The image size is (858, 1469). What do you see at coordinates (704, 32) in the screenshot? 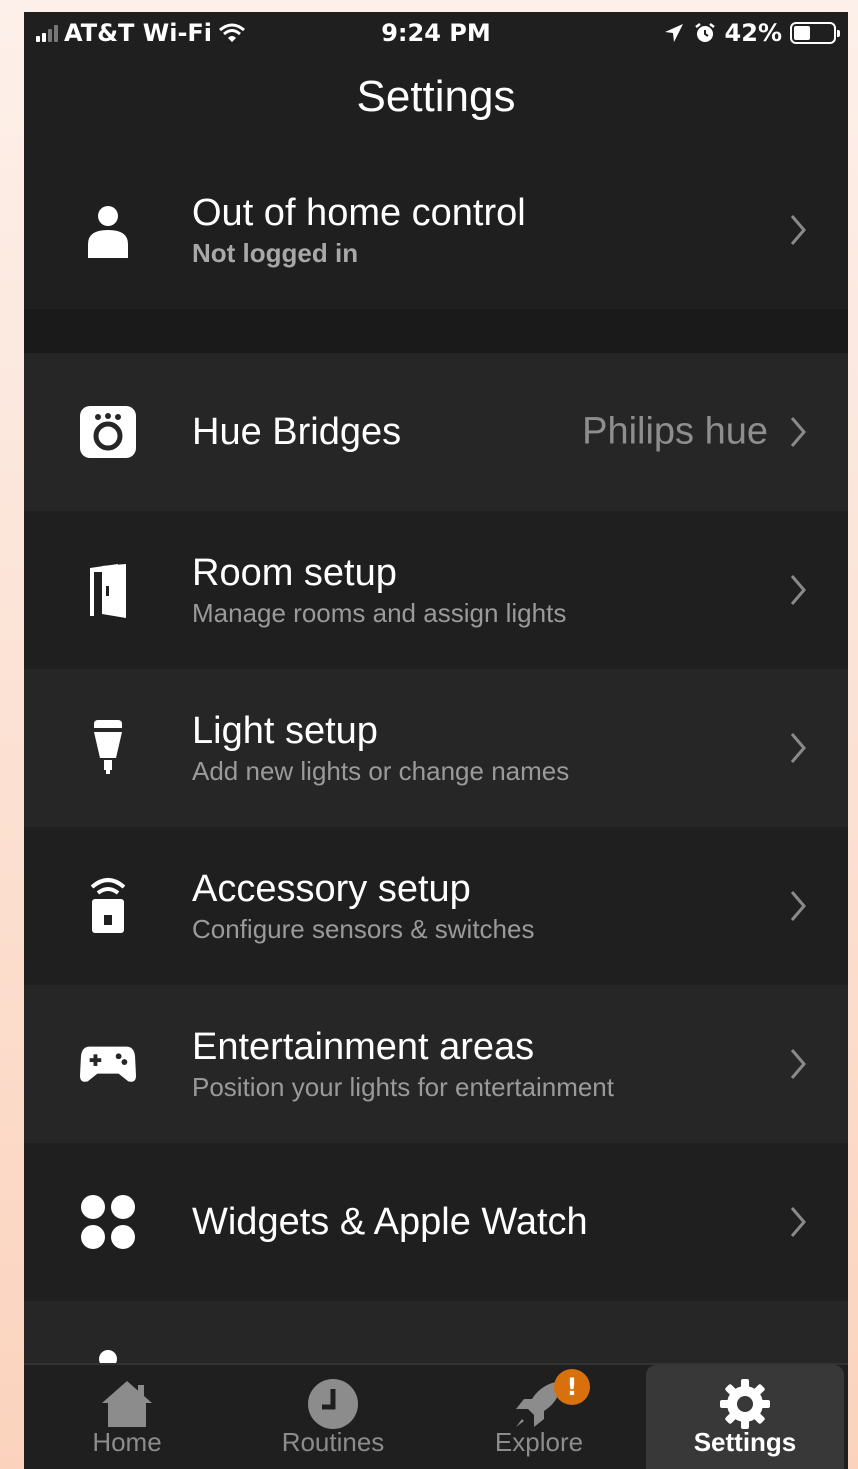
I see `alarm-icon` at bounding box center [704, 32].